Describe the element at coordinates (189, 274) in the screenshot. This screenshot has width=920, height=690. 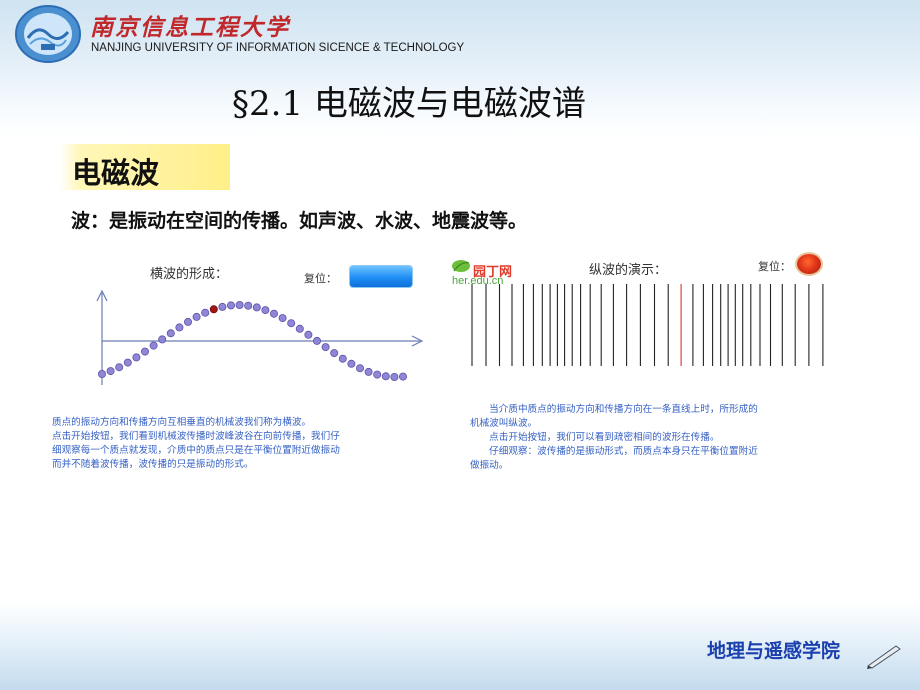
I see `transverse-title: 横波的形成：` at that location.